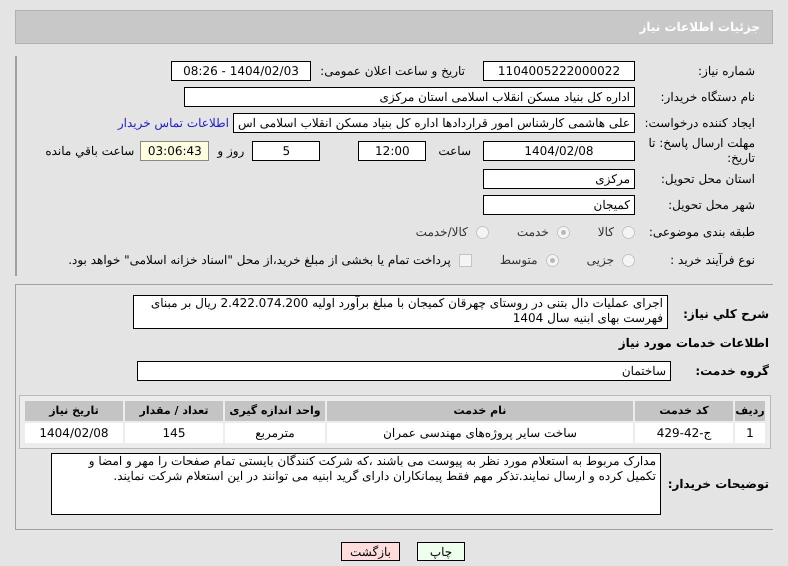 This screenshot has width=788, height=566. What do you see at coordinates (74, 411) in the screenshot?
I see `column-header: تاریخ نیاز` at bounding box center [74, 411].